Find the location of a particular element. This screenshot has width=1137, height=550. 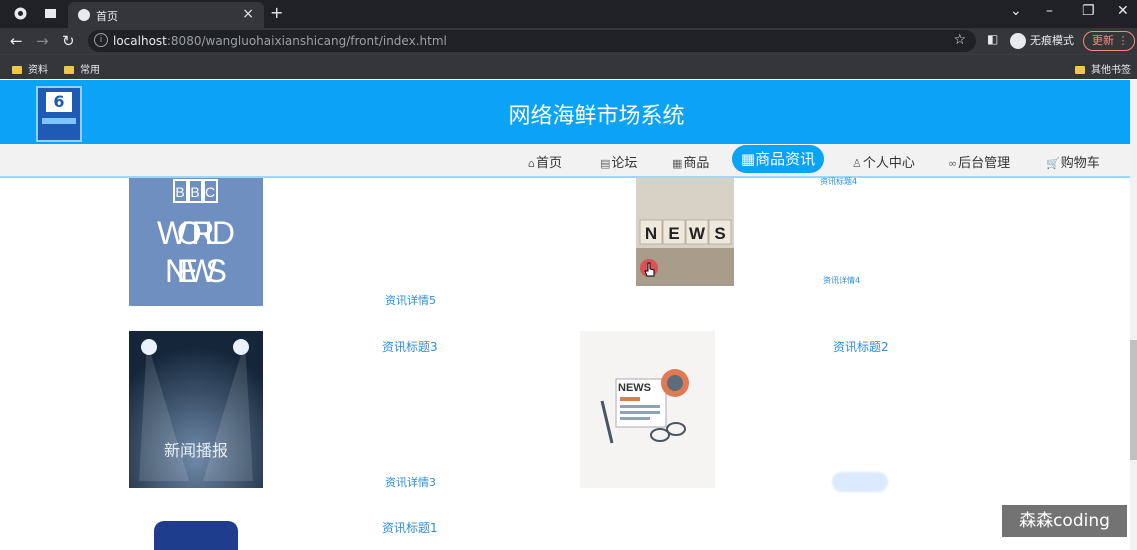

bookmarks-bar: 资料 常用 其他书签 is located at coordinates (568, 66).